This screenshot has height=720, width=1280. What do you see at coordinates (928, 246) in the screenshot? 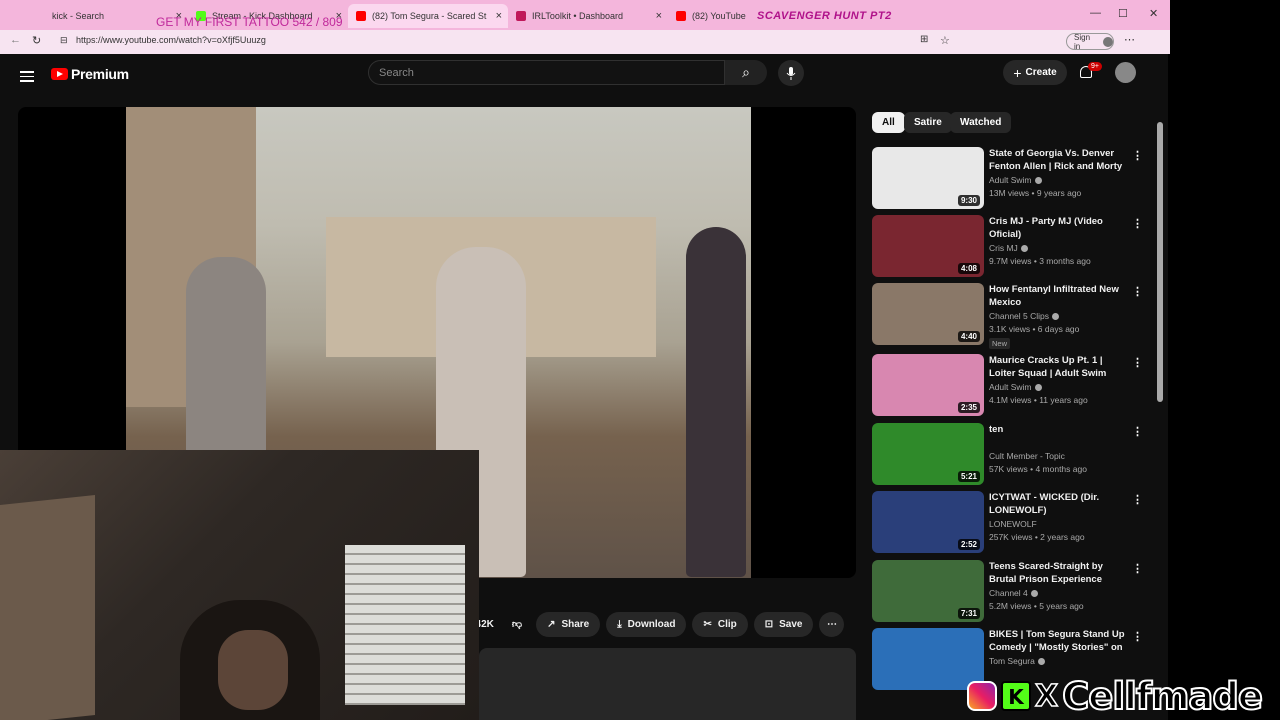
I see `video-thumbnail: 4:08` at bounding box center [928, 246].